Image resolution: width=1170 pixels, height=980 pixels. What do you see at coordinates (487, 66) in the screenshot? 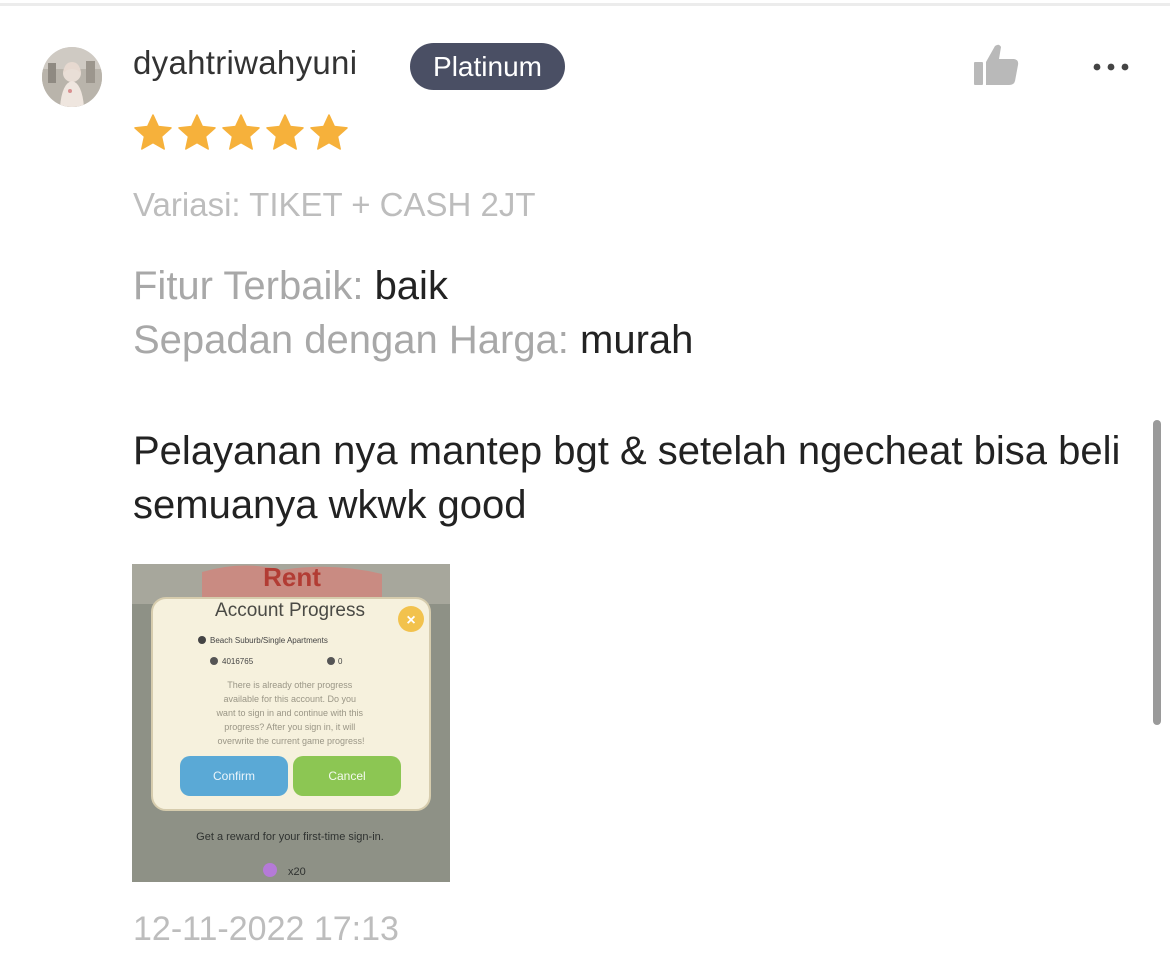
I see `membership-badge: Platinum` at bounding box center [487, 66].